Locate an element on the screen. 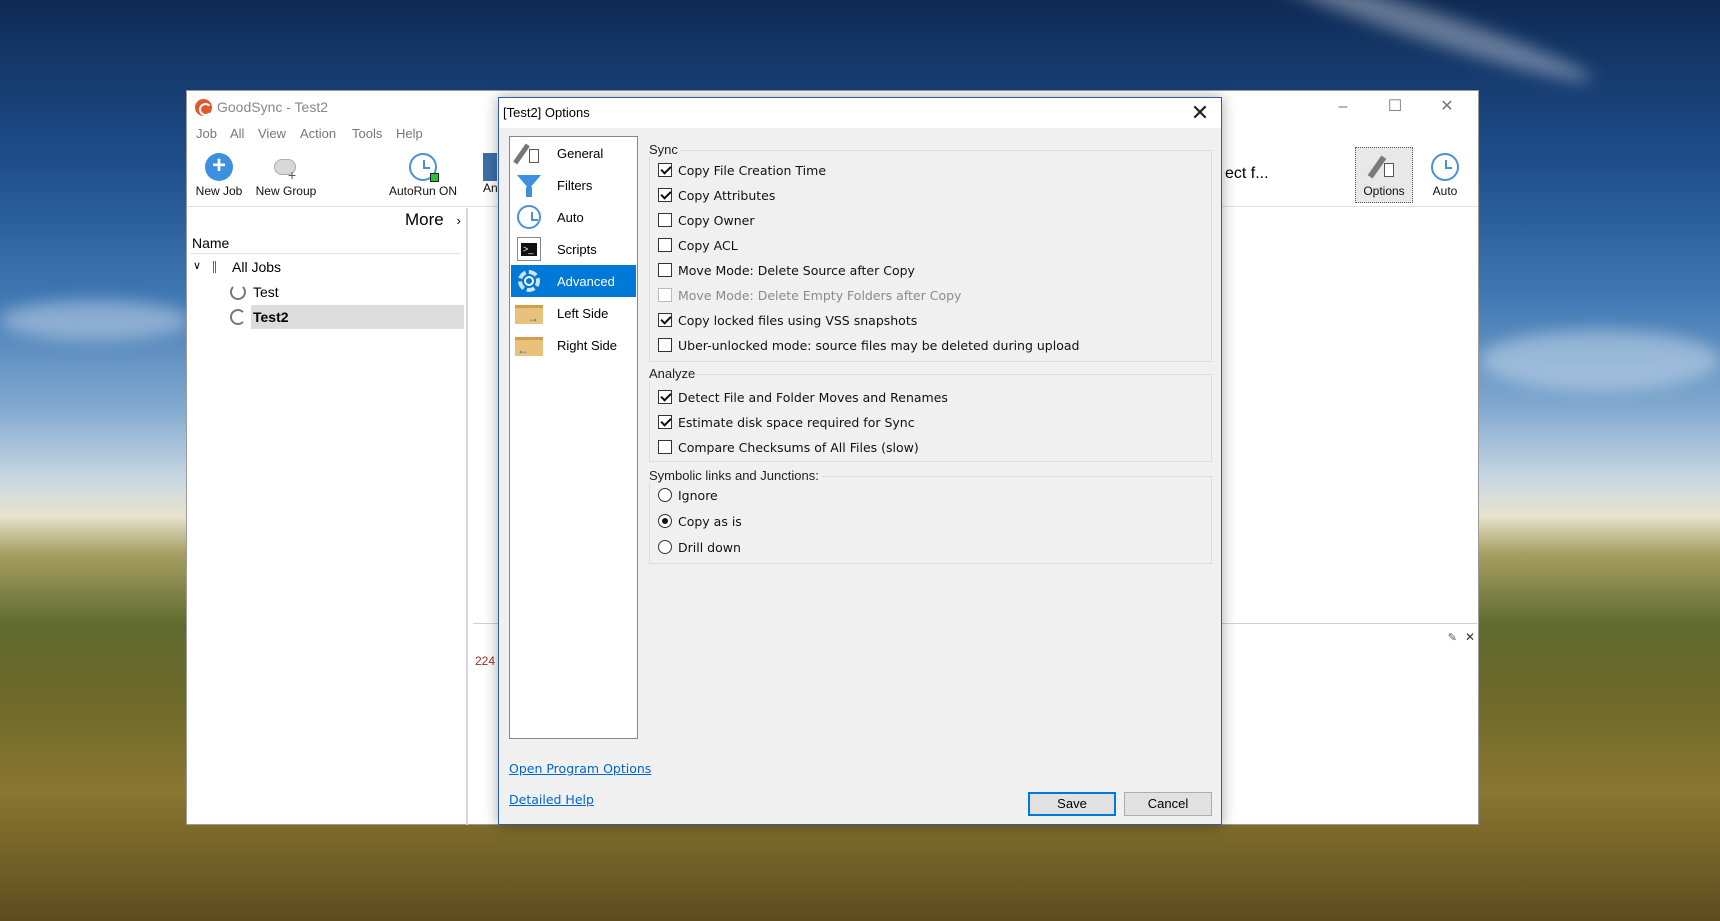  auto-button: Auto is located at coordinates (1445, 175).